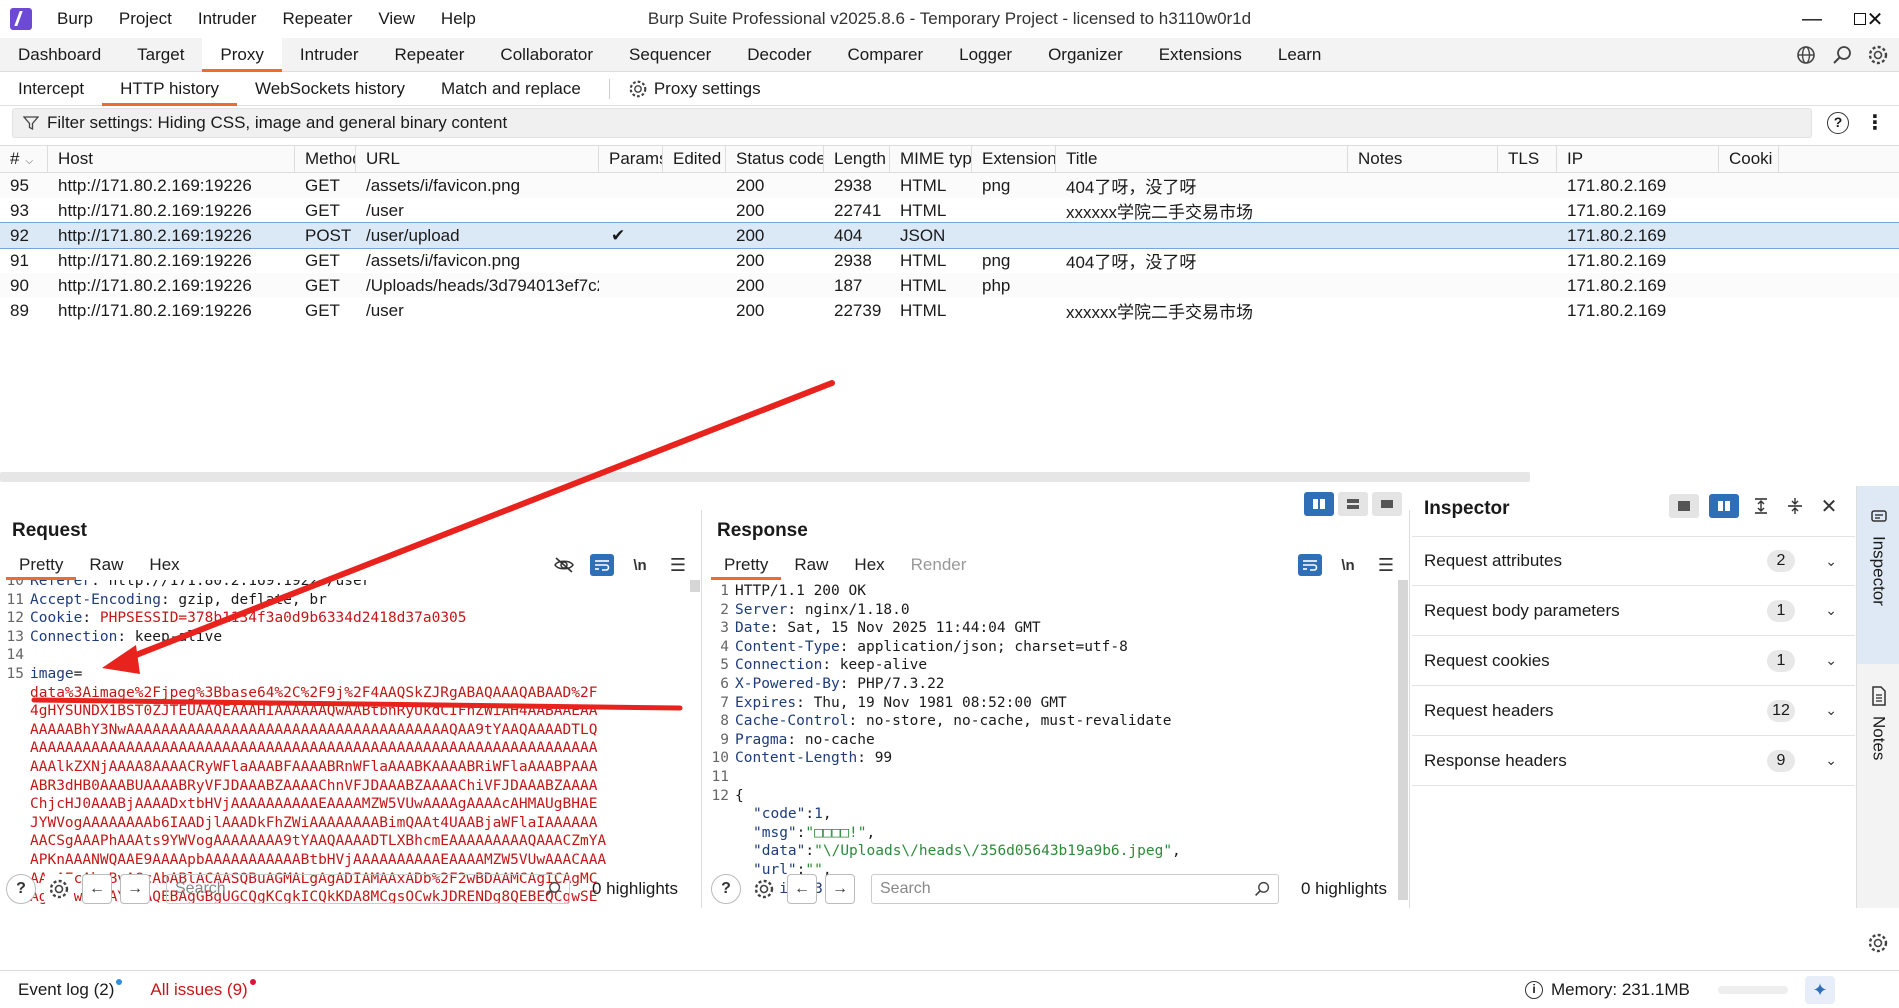 The image size is (1899, 1008). I want to click on all-issues-button: All issues (9), so click(203, 989).